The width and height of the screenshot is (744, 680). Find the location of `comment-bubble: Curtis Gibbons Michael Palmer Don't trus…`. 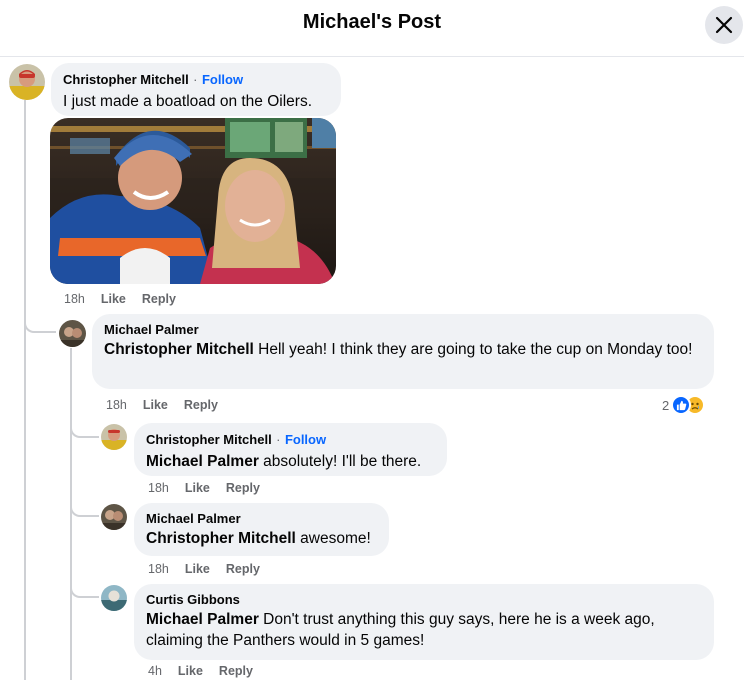

comment-bubble: Curtis Gibbons Michael Palmer Don't trus… is located at coordinates (424, 622).